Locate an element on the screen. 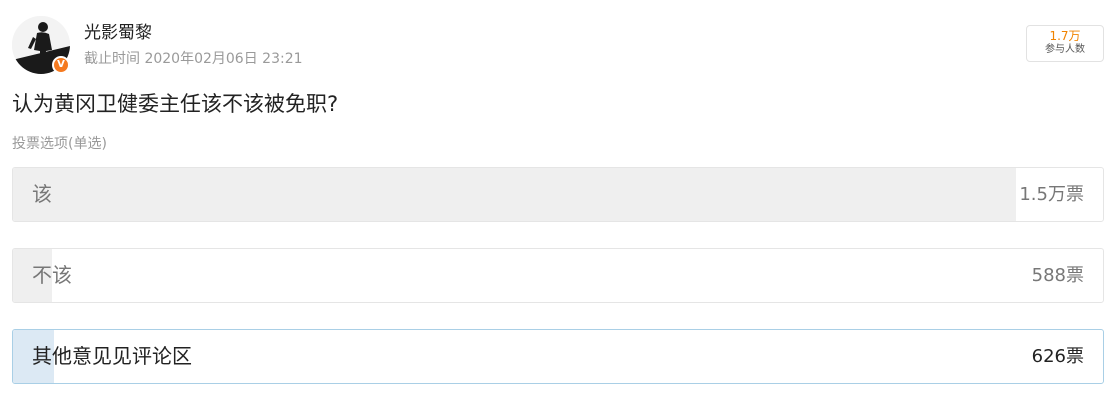  option-label: 不该 is located at coordinates (52, 275).